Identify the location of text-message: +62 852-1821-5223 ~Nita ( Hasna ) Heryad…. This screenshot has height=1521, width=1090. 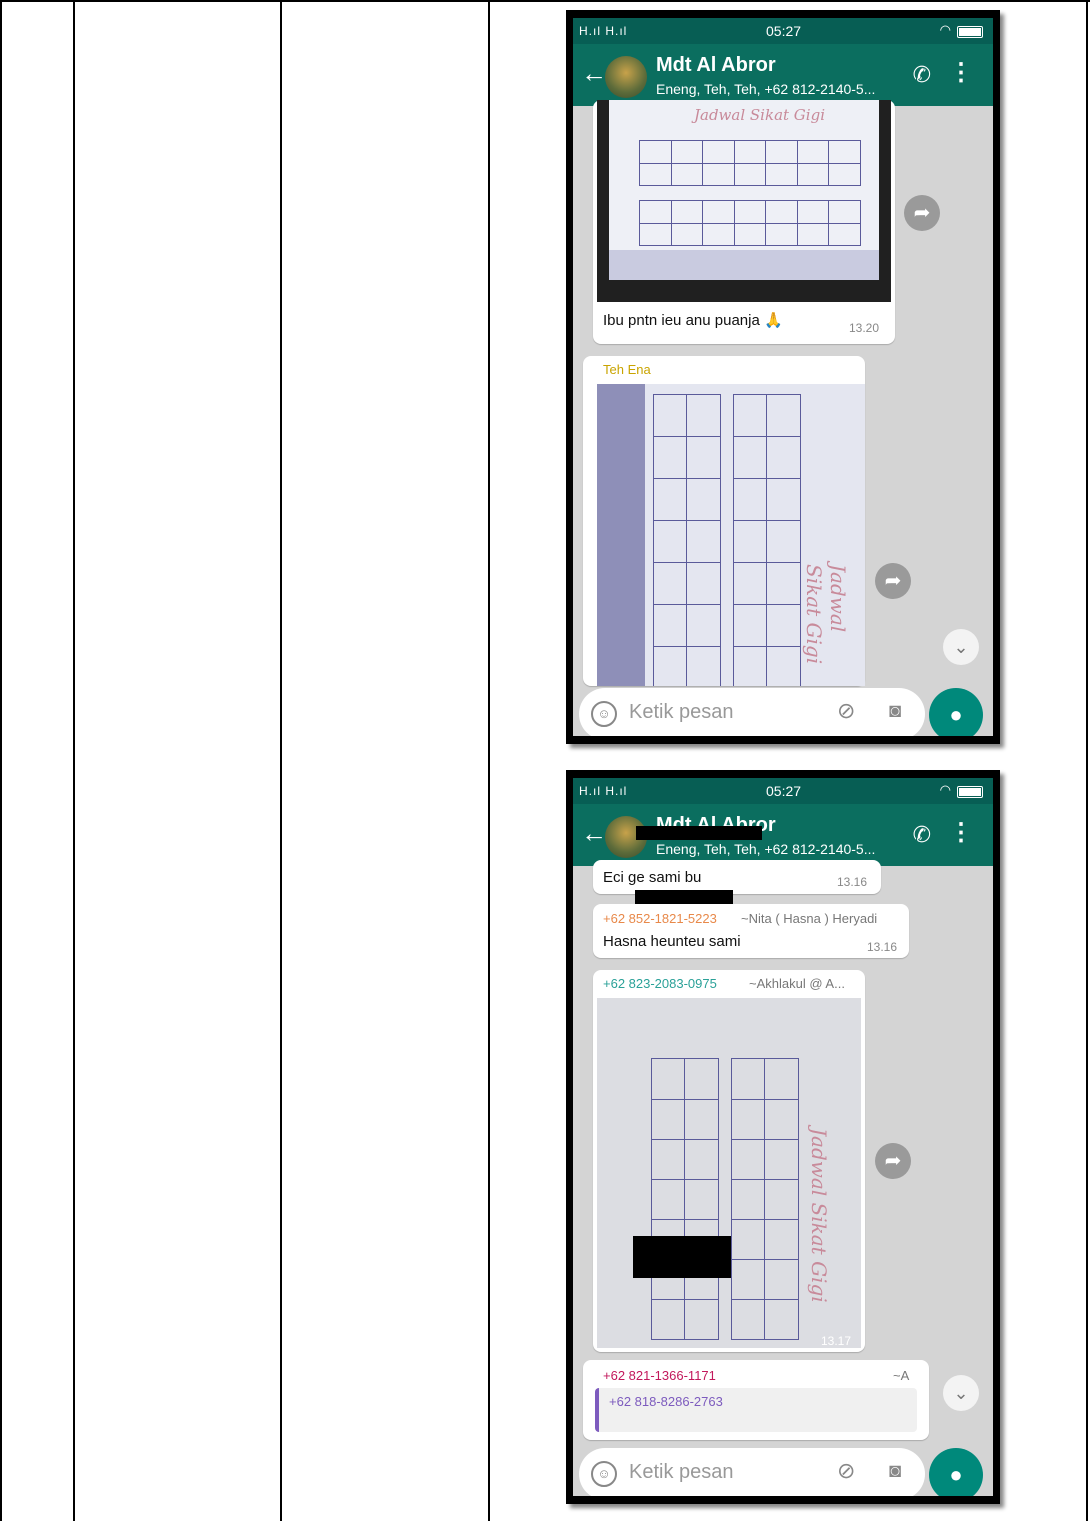
(751, 931).